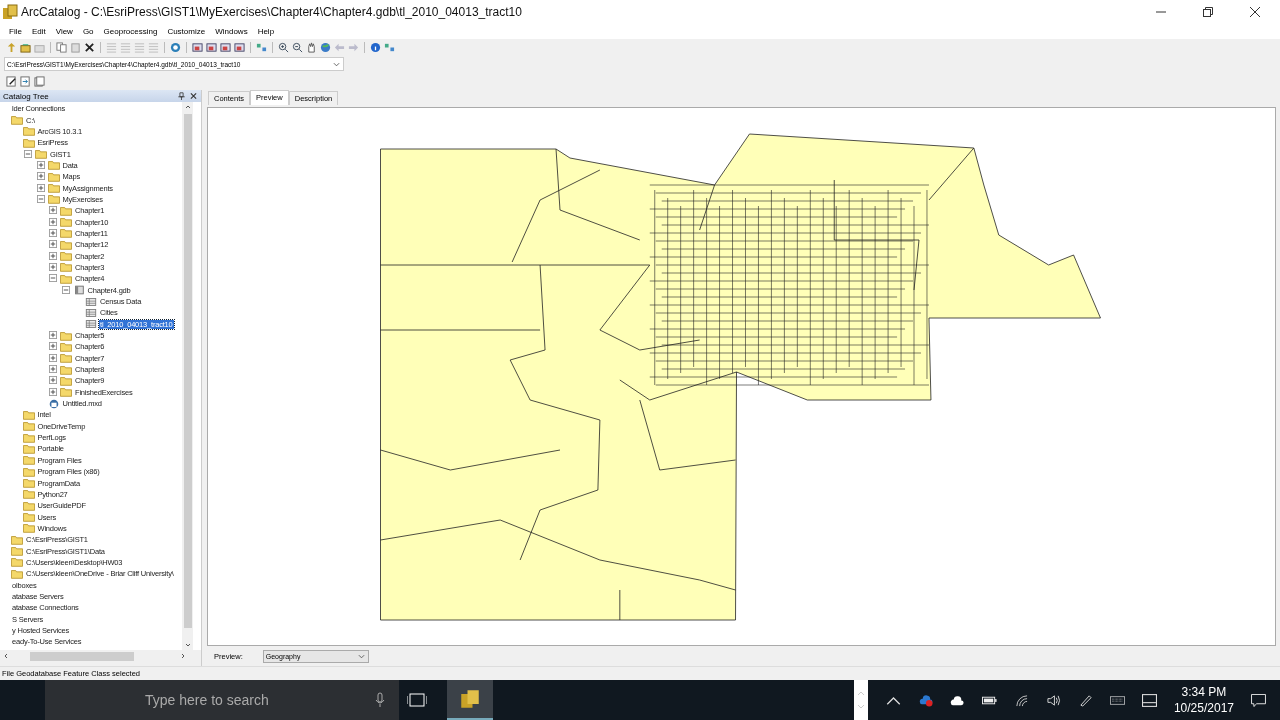 This screenshot has width=1280, height=720. What do you see at coordinates (53, 403) in the screenshot?
I see `map-document-icon` at bounding box center [53, 403].